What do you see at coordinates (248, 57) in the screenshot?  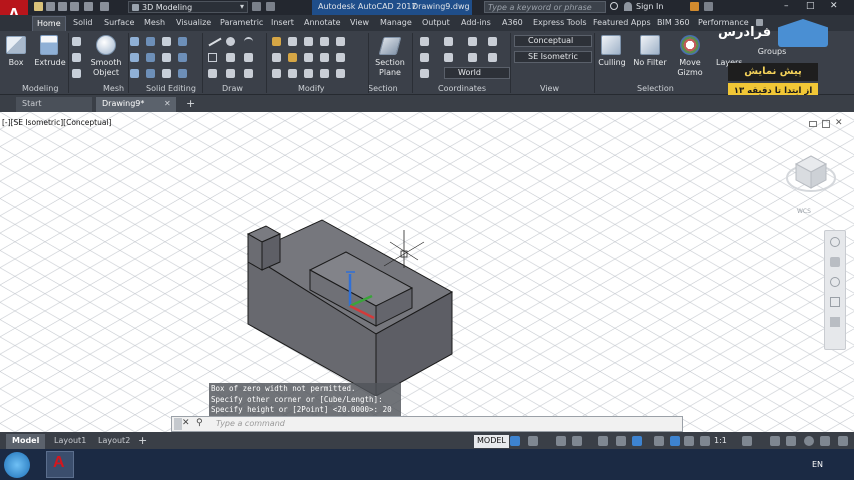 I see `spline-icon` at bounding box center [248, 57].